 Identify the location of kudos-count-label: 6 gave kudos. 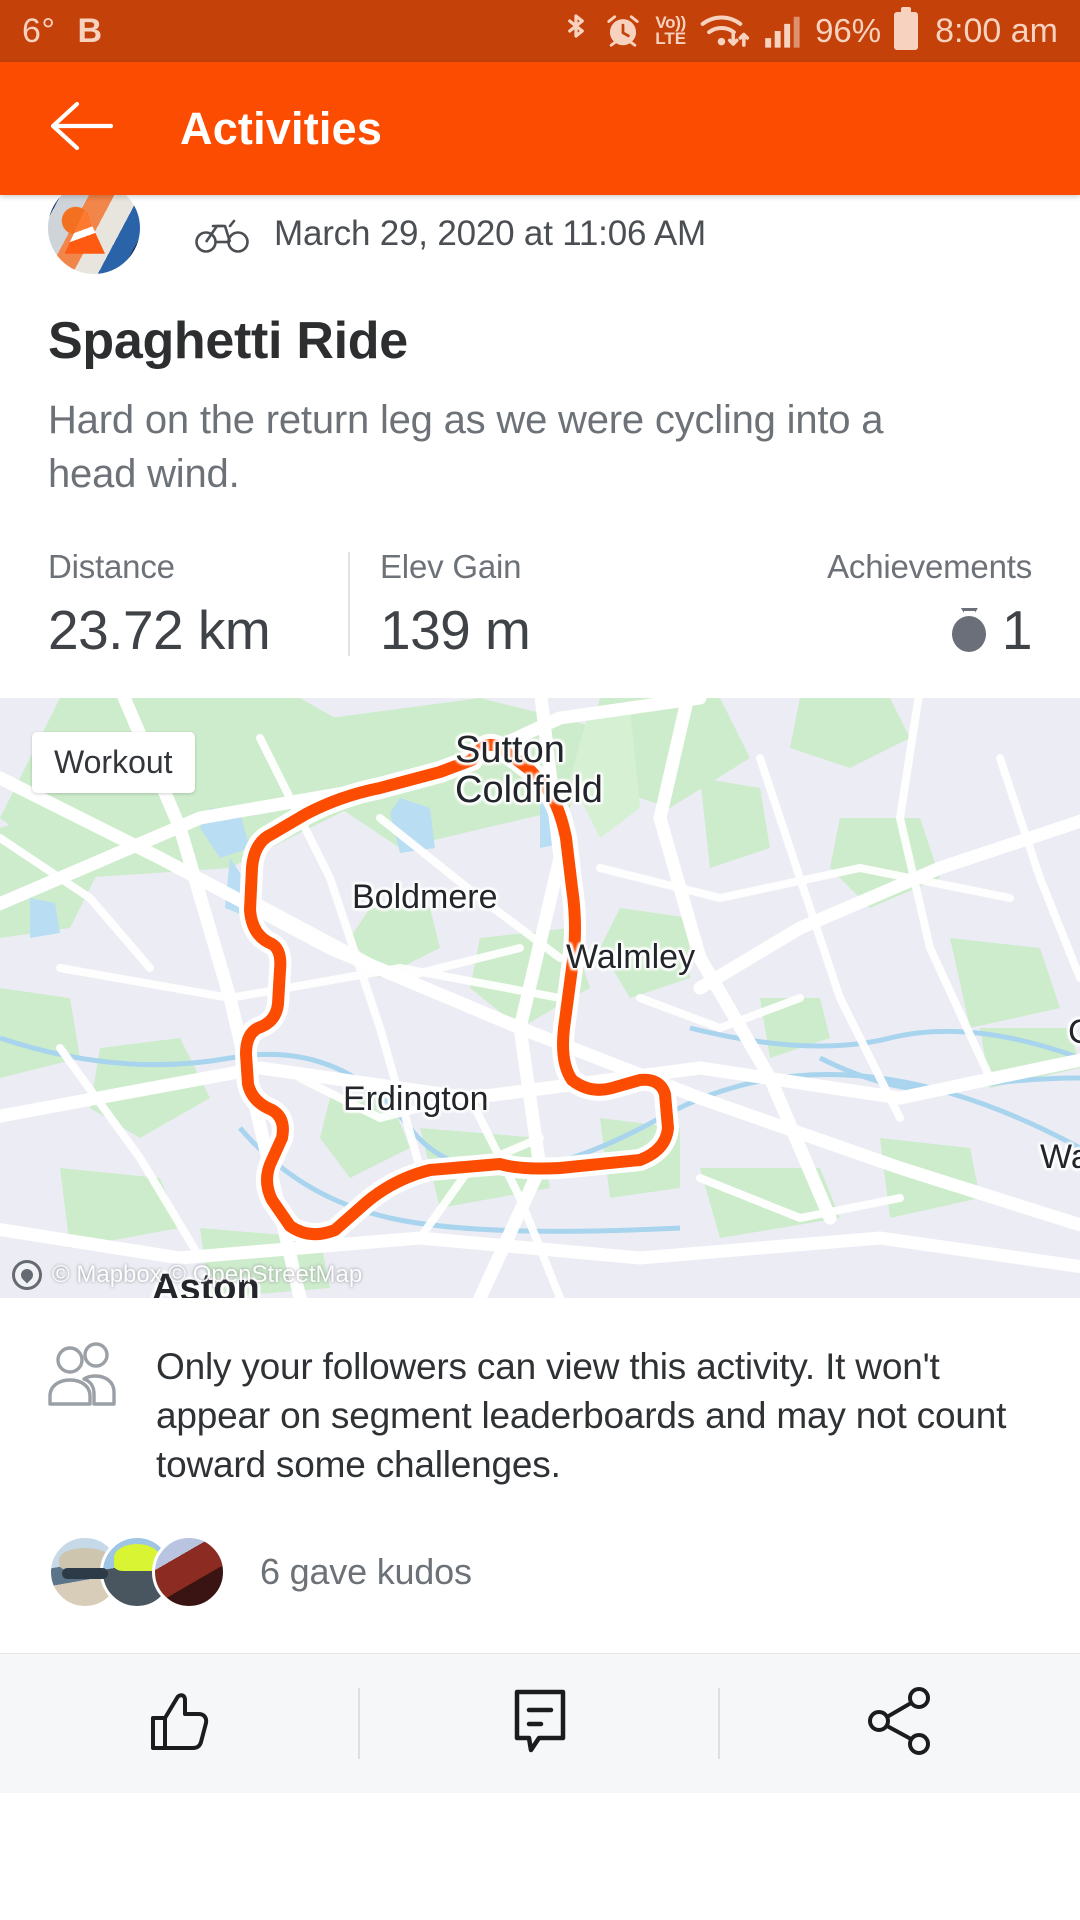
(366, 1572).